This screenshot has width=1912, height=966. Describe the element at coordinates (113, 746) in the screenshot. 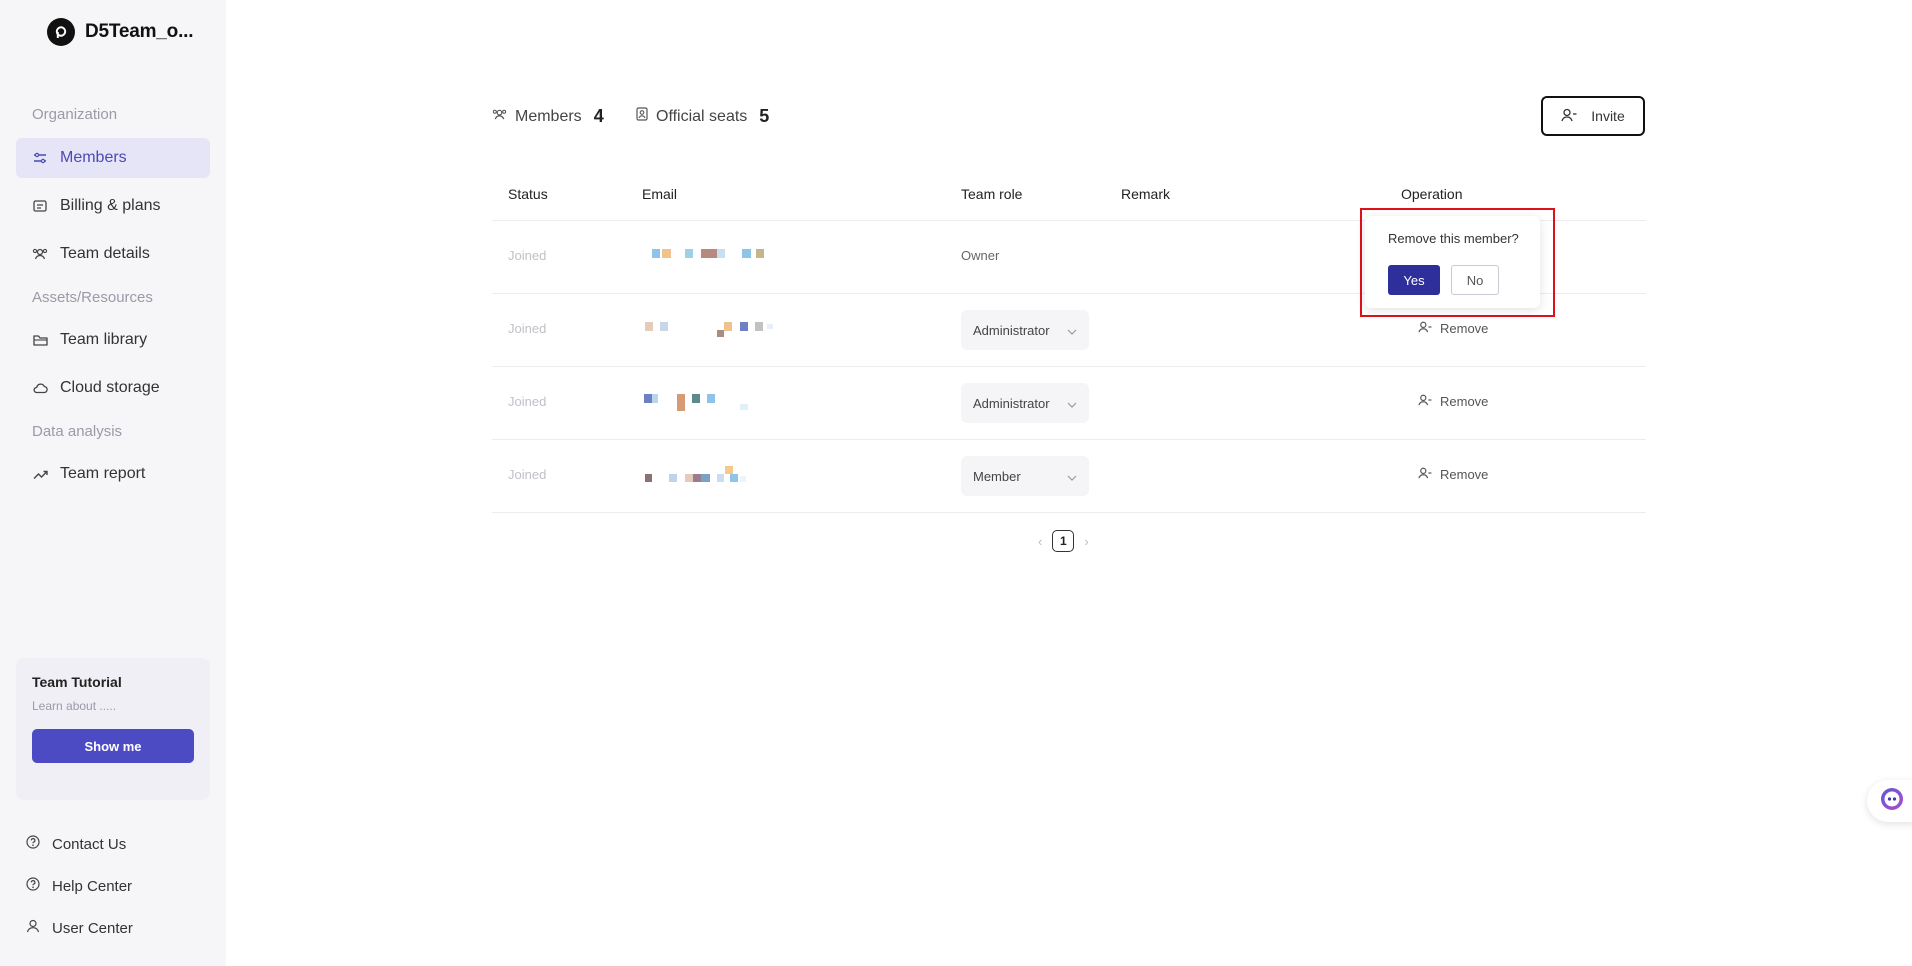

I see `show-me-button: Show me` at that location.